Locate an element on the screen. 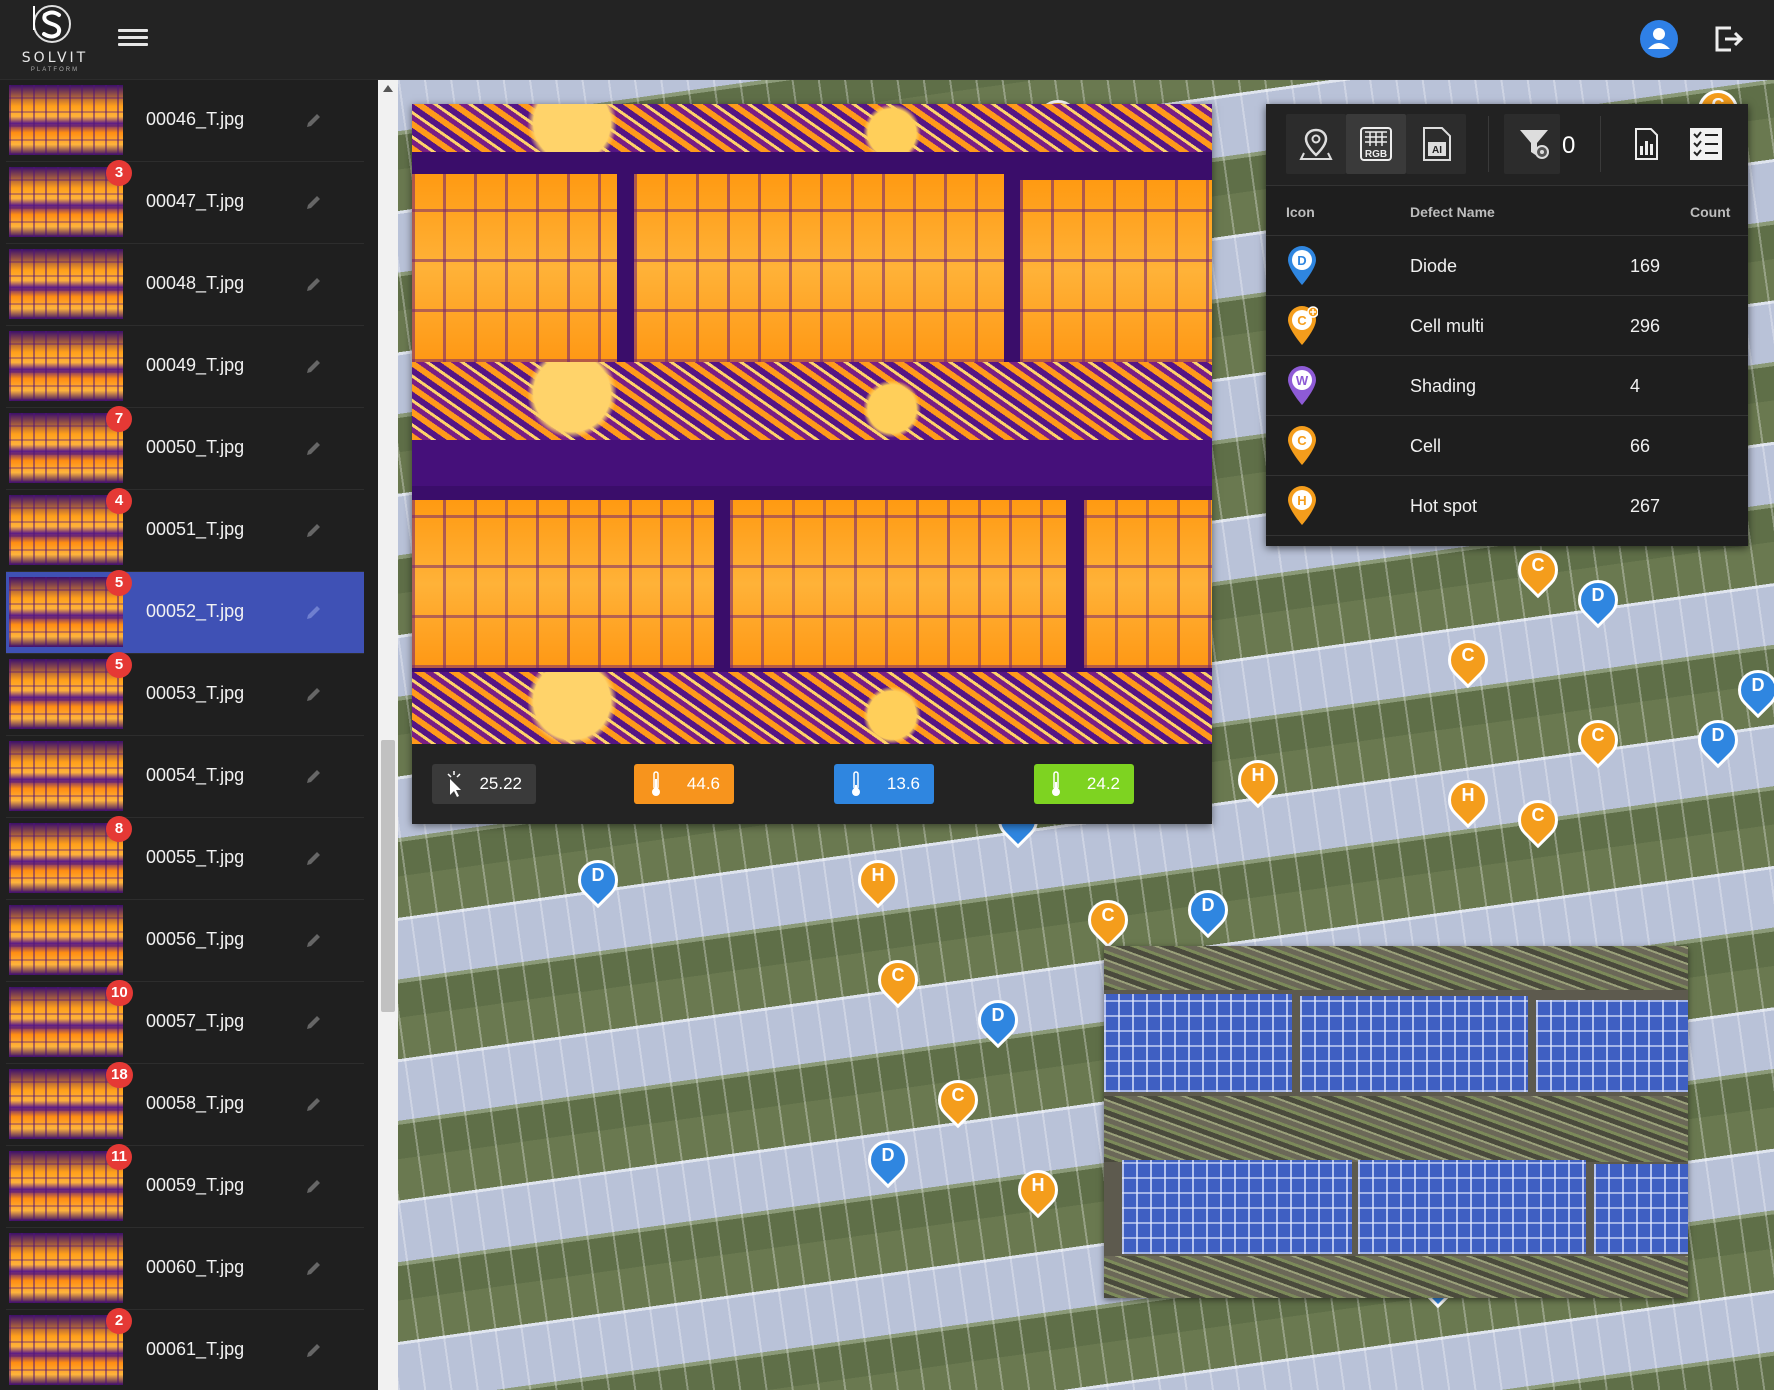  image-filename: 00054_T.jpg is located at coordinates (195, 775).